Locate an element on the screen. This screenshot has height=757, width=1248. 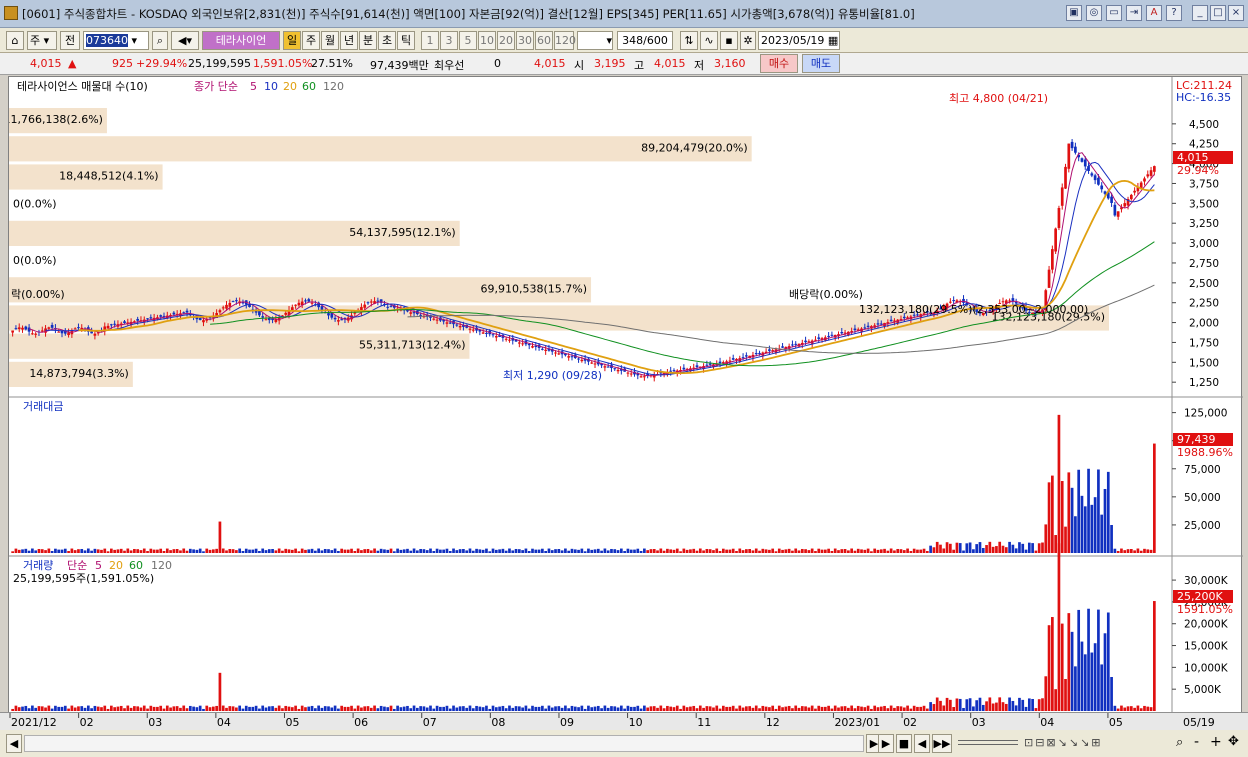
save-icon: ▪ is located at coordinates (729, 40).